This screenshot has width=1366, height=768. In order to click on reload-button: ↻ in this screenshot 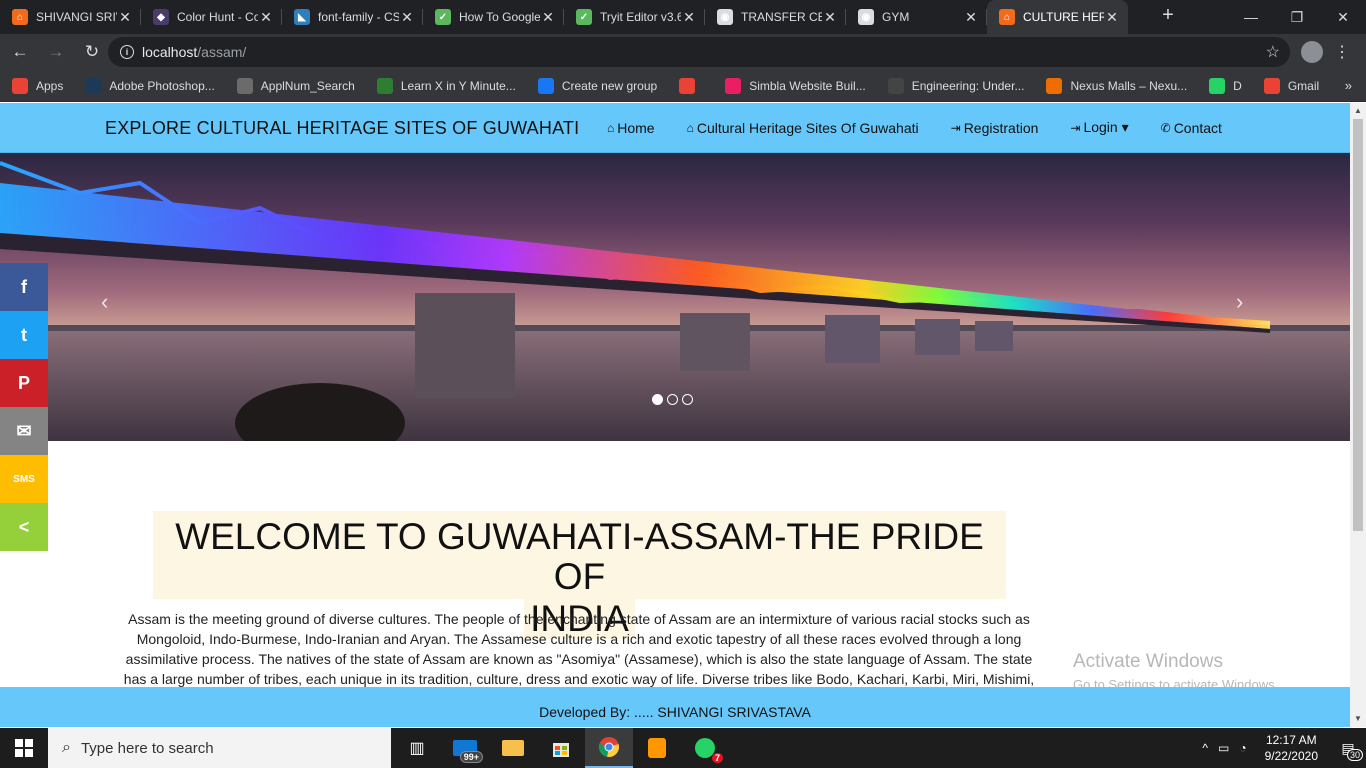, I will do `click(92, 52)`.